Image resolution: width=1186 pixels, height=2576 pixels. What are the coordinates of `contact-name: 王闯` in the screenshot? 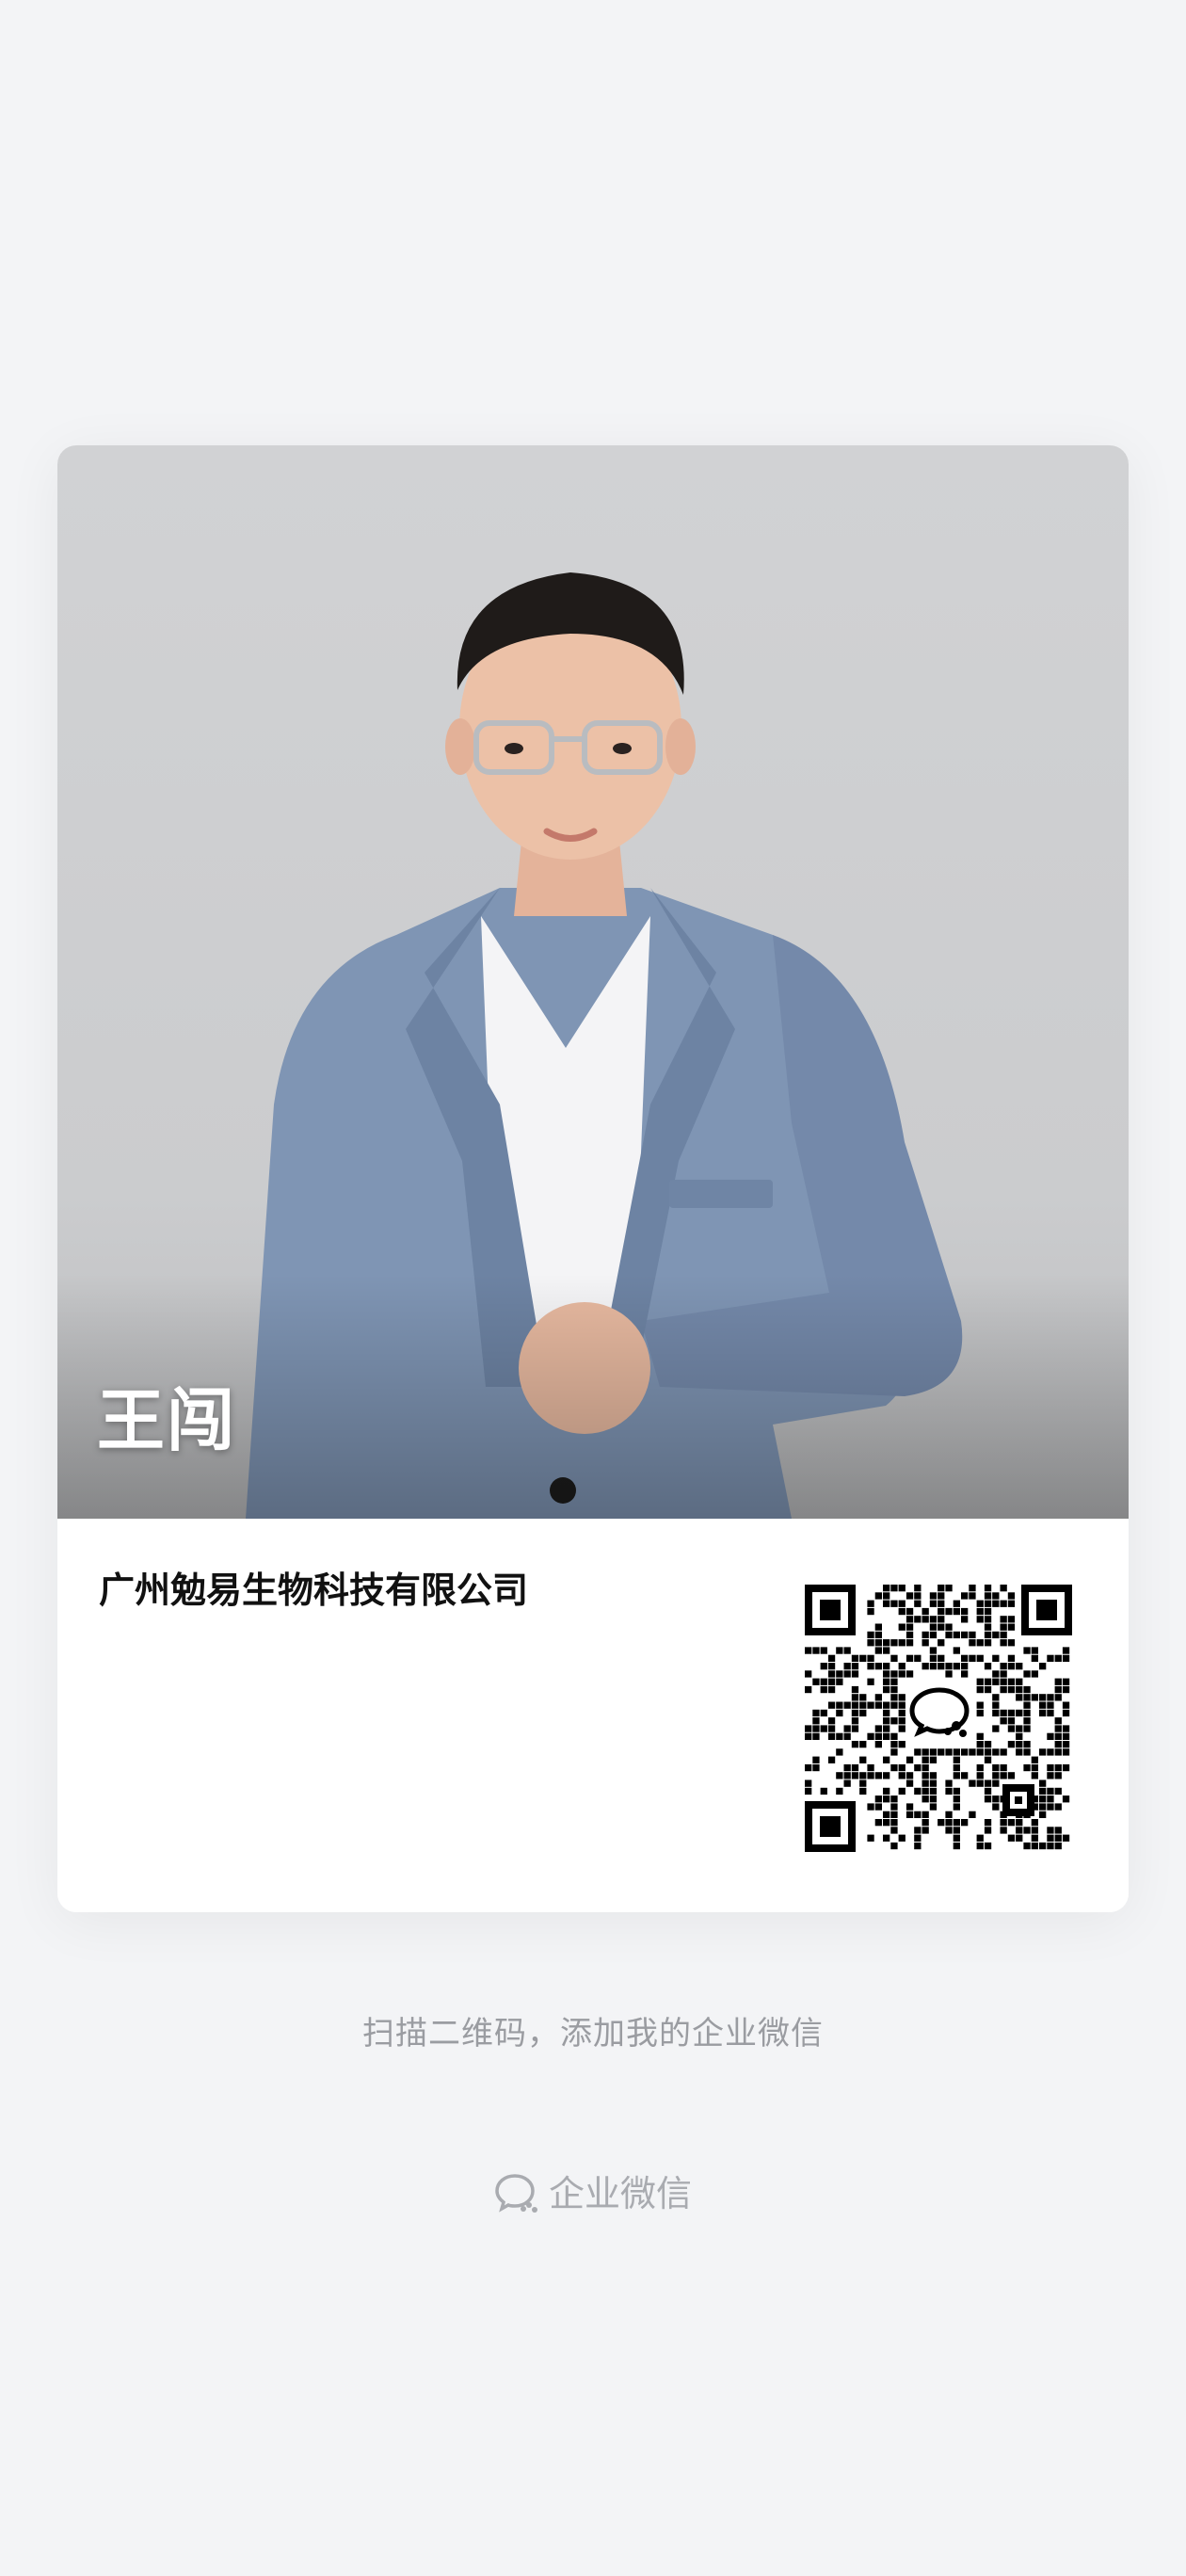 It's located at (167, 1420).